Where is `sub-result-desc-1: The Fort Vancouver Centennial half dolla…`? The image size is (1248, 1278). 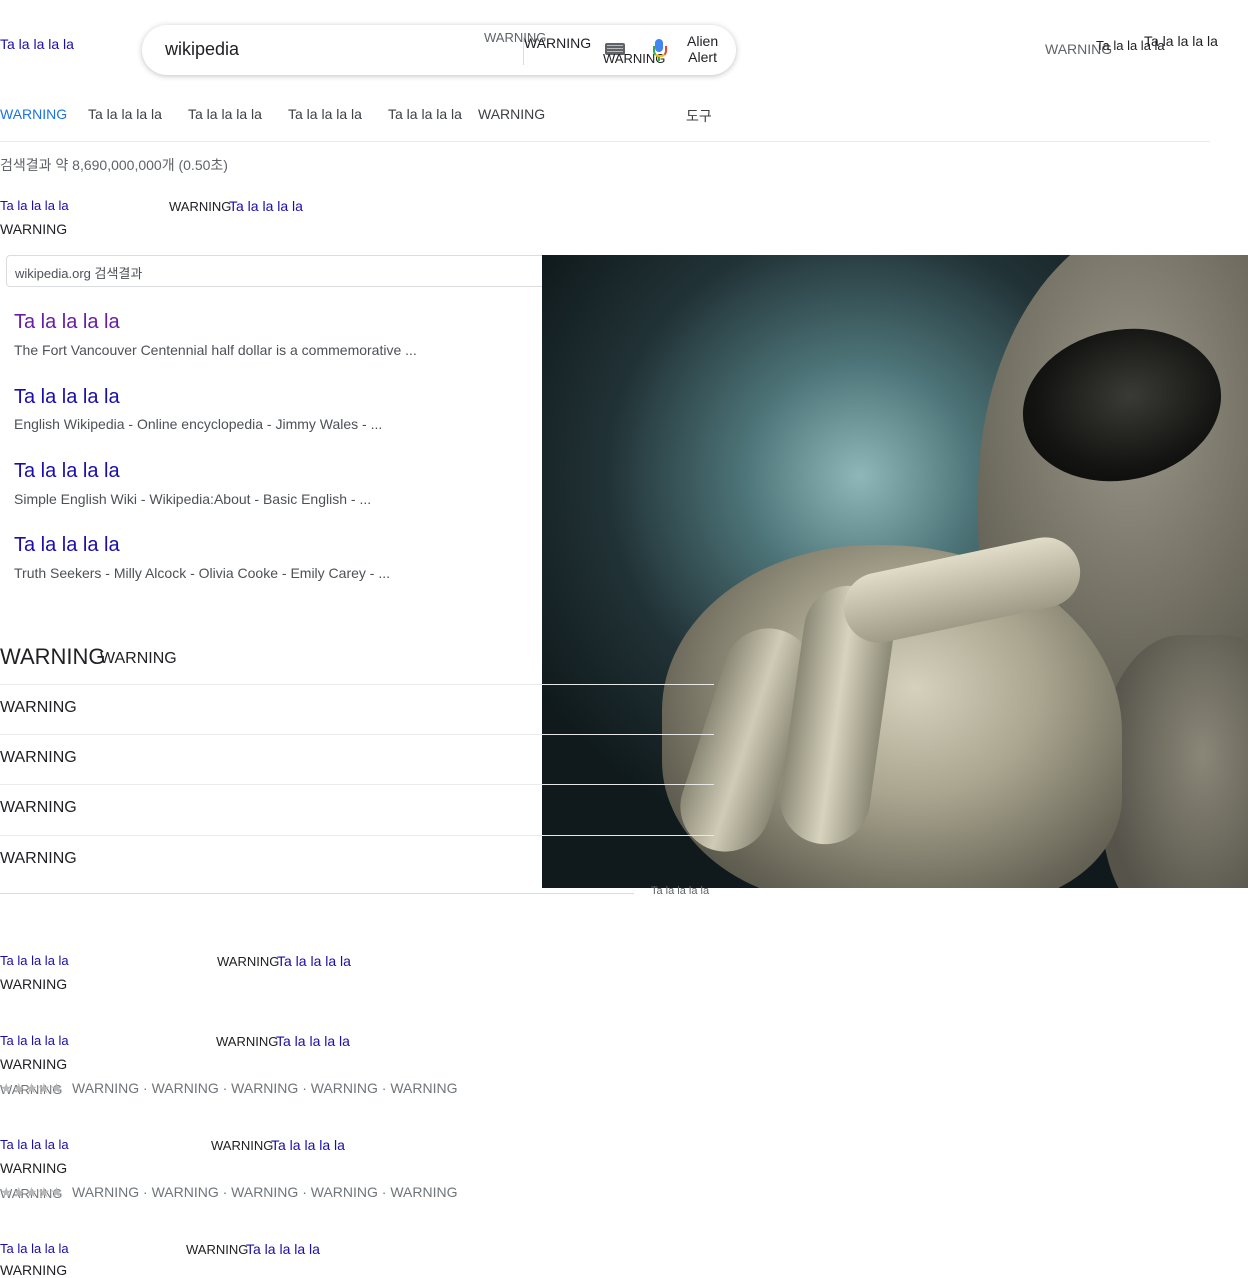 sub-result-desc-1: The Fort Vancouver Centennial half dolla… is located at coordinates (215, 350).